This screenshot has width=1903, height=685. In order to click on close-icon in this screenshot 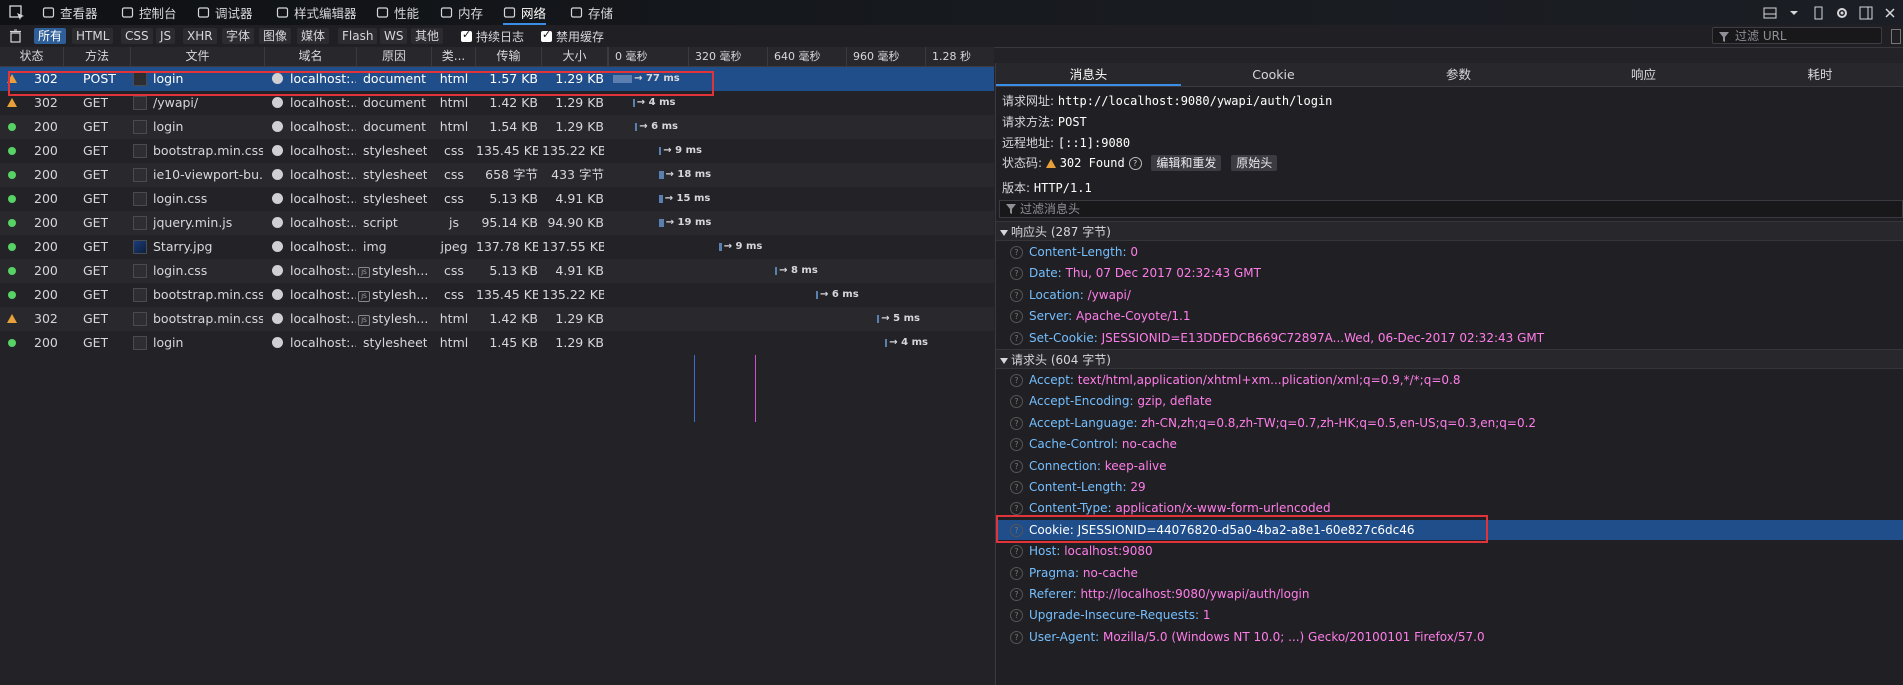, I will do `click(1890, 13)`.